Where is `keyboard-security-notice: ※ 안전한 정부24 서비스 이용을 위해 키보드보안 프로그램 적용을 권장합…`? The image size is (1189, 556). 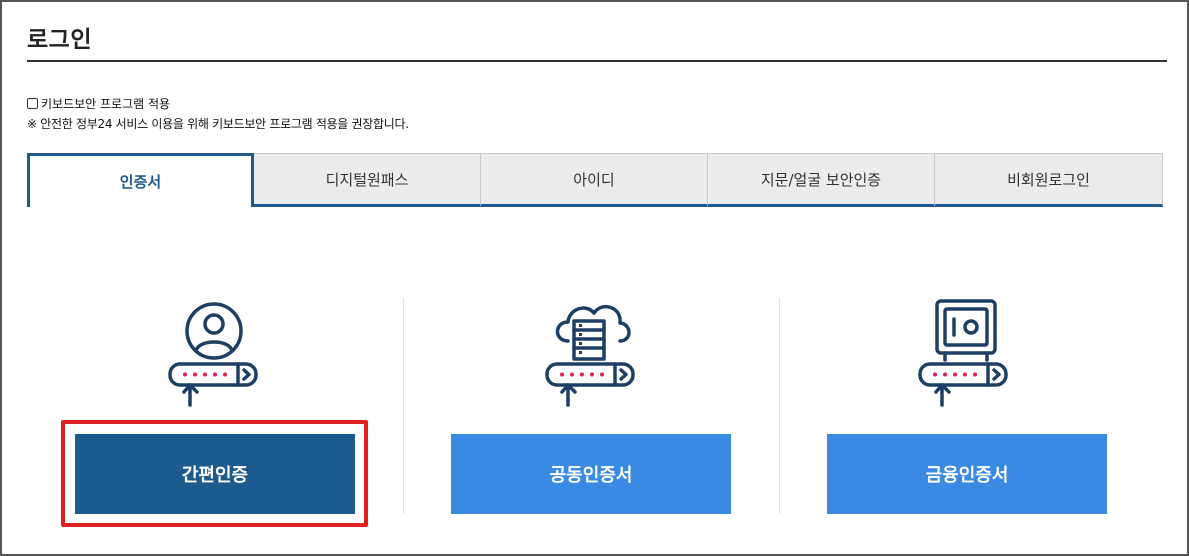 keyboard-security-notice: ※ 안전한 정부24 서비스 이용을 위해 키보드보안 프로그램 적용을 권장합… is located at coordinates (218, 124).